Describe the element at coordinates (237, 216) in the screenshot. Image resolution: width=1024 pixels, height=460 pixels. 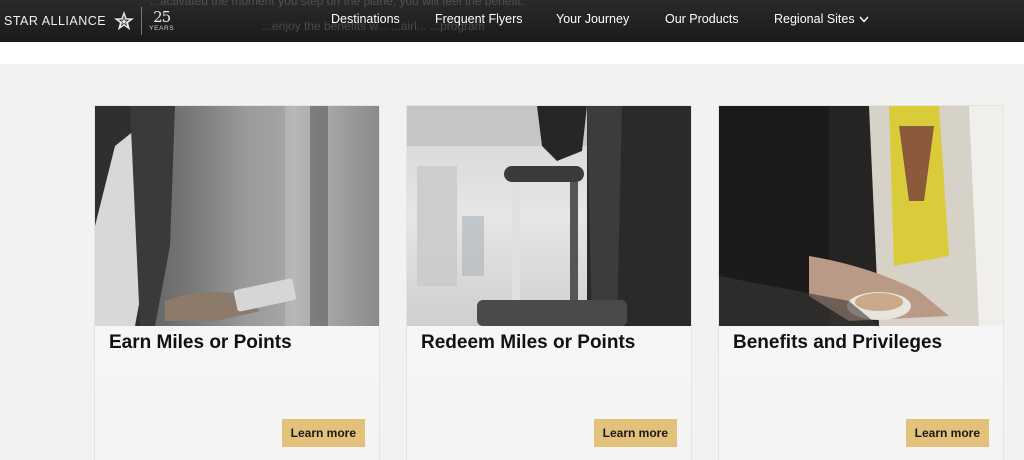
I see `traveler-phone-image` at that location.